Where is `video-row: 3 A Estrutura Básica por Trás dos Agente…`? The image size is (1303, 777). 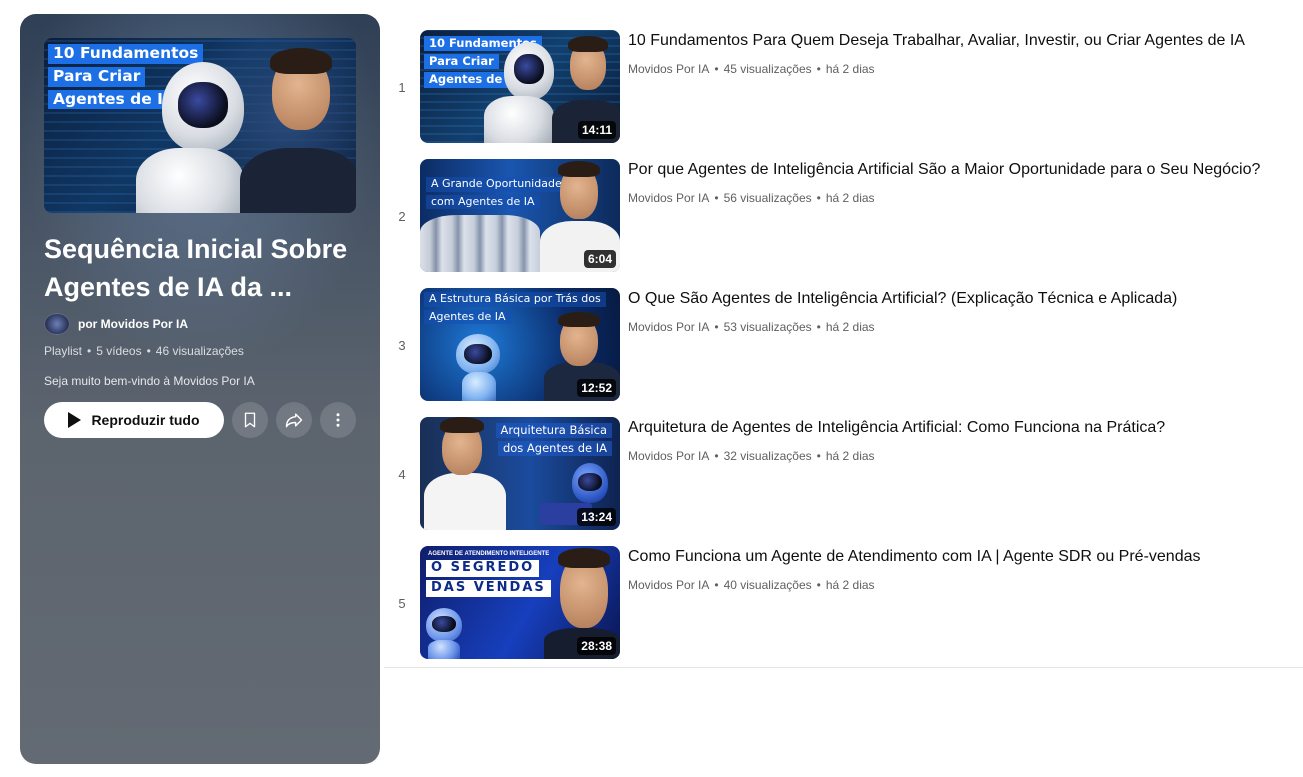 video-row: 3 A Estrutura Básica por Trás dos Agente… is located at coordinates (843, 346).